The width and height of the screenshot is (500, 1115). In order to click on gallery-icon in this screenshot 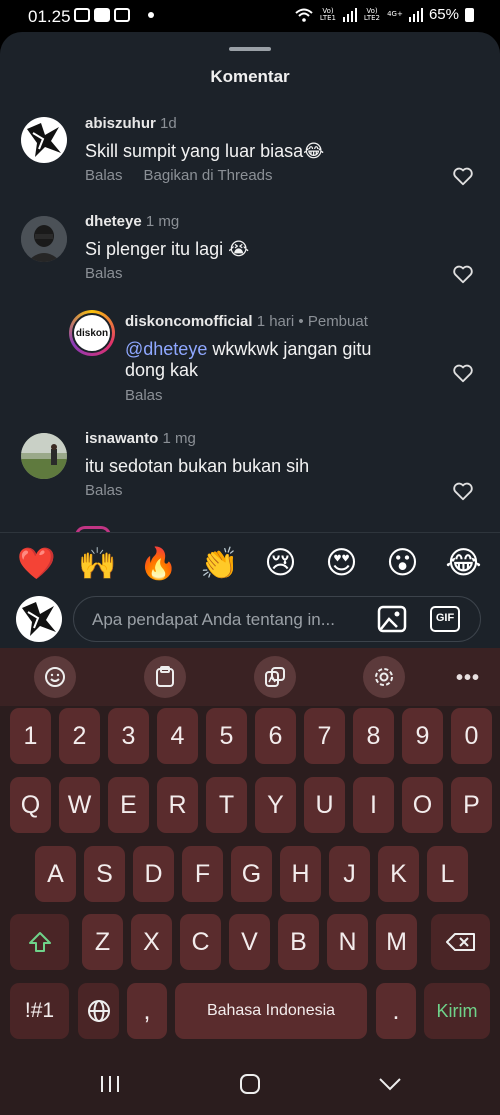, I will do `click(122, 15)`.